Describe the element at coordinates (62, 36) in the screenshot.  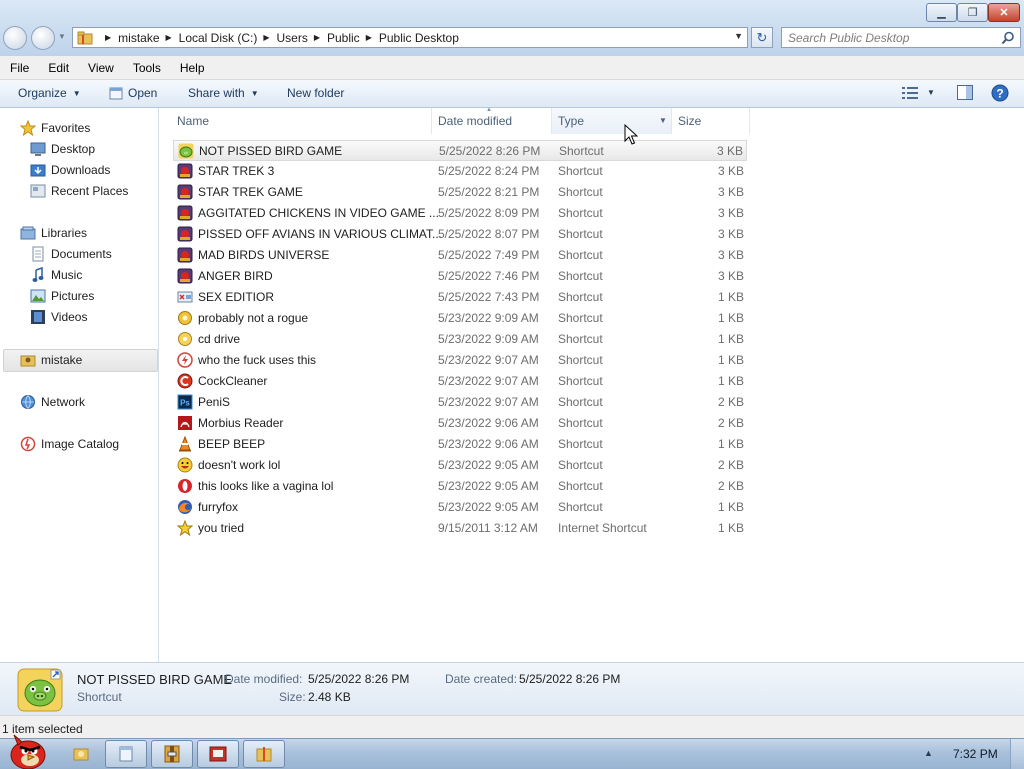
I see `recent-pages-chevron-icon: ▼` at that location.